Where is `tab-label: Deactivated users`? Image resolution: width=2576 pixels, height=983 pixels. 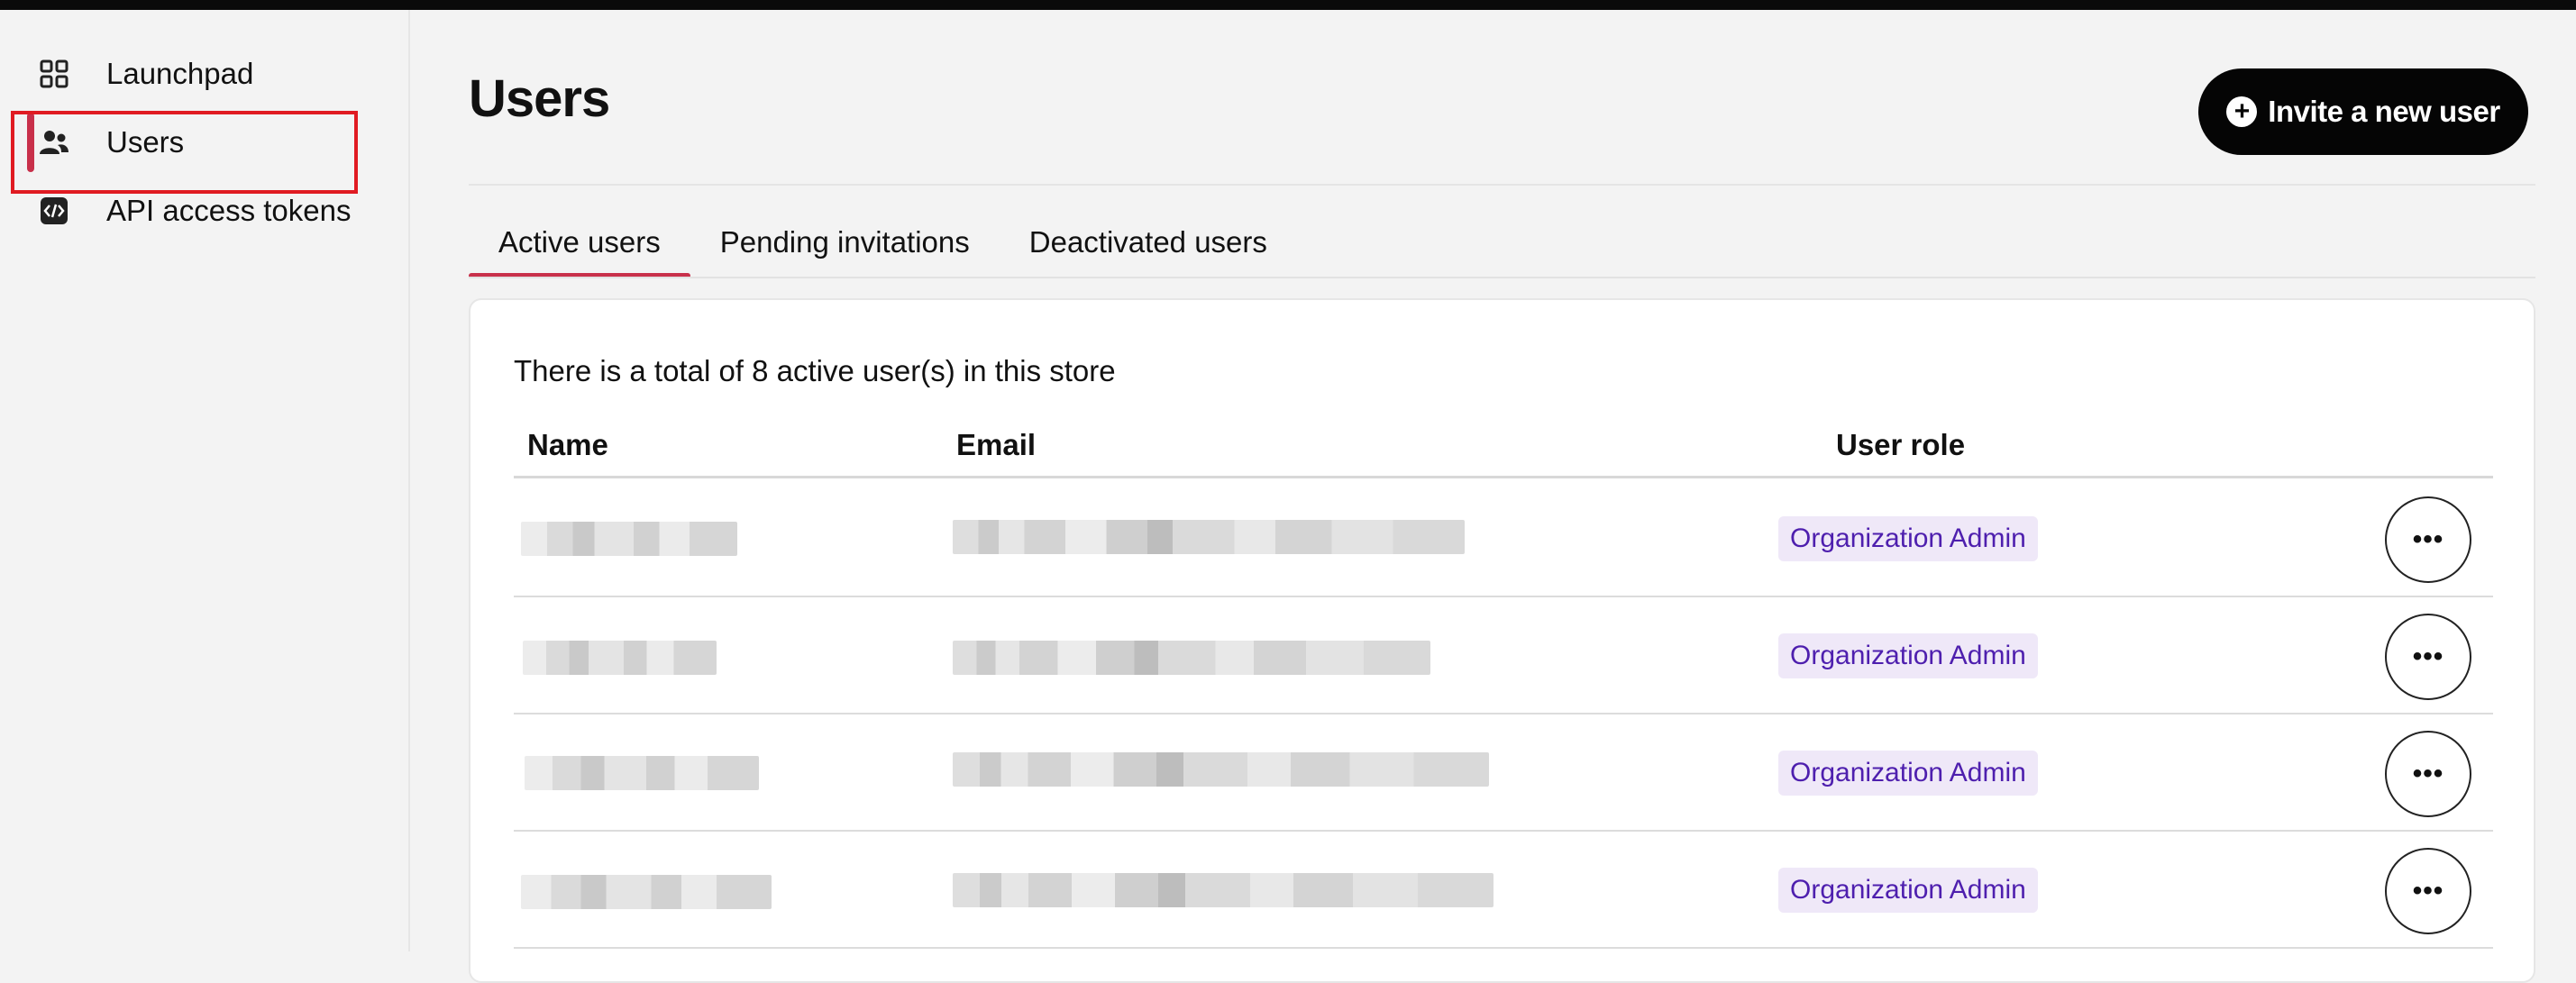 tab-label: Deactivated users is located at coordinates (1147, 242).